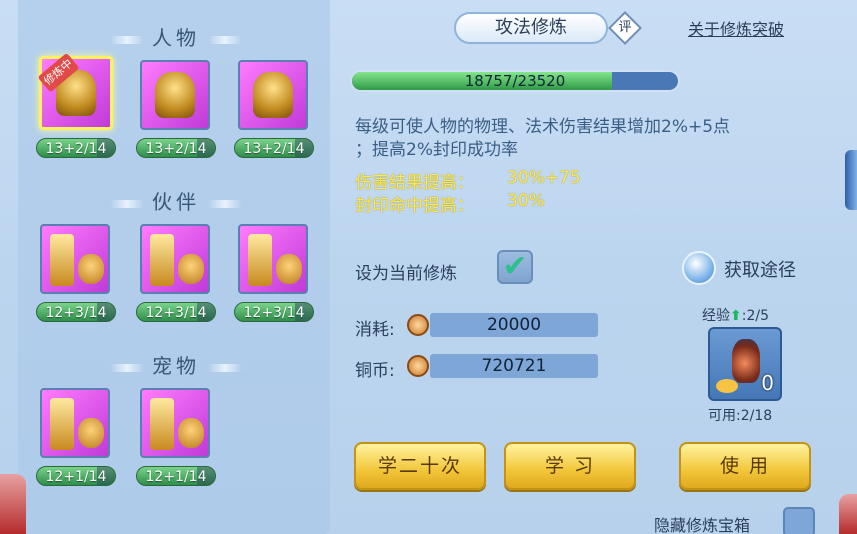 Image resolution: width=857 pixels, height=534 pixels. I want to click on checkmark-icon: ✔, so click(515, 266).